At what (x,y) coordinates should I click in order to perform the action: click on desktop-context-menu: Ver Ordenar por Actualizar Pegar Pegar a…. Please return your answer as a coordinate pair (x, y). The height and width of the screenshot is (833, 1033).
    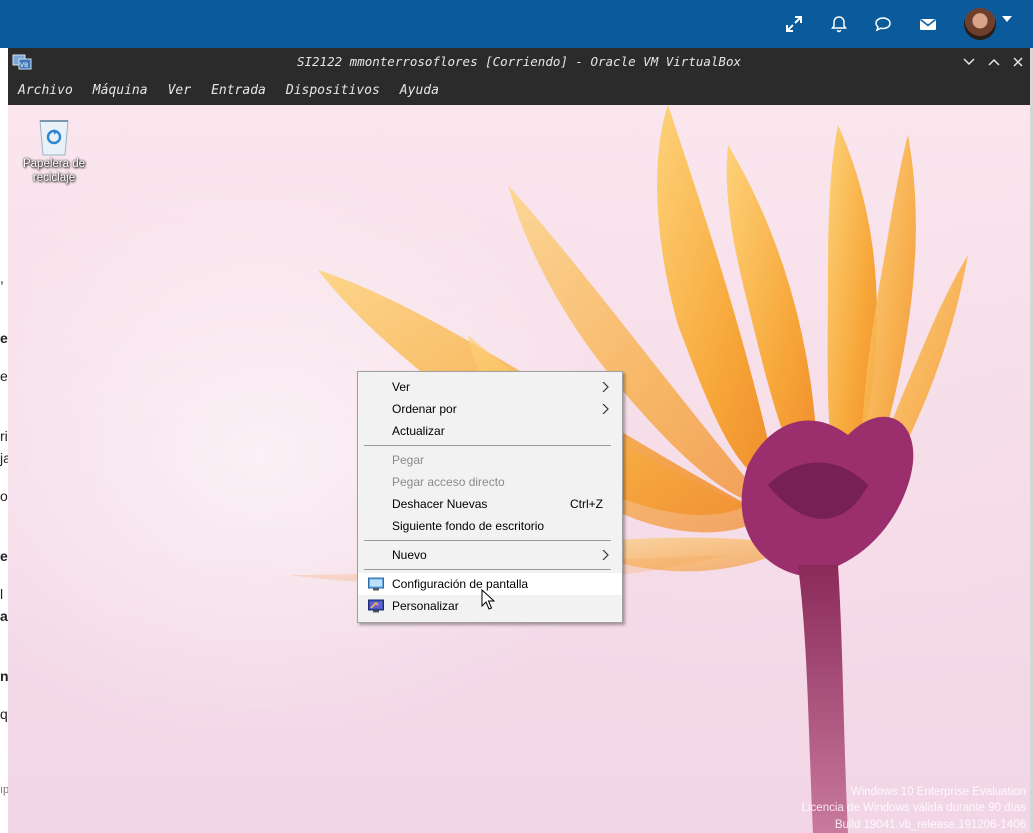
    Looking at the image, I should click on (490, 497).